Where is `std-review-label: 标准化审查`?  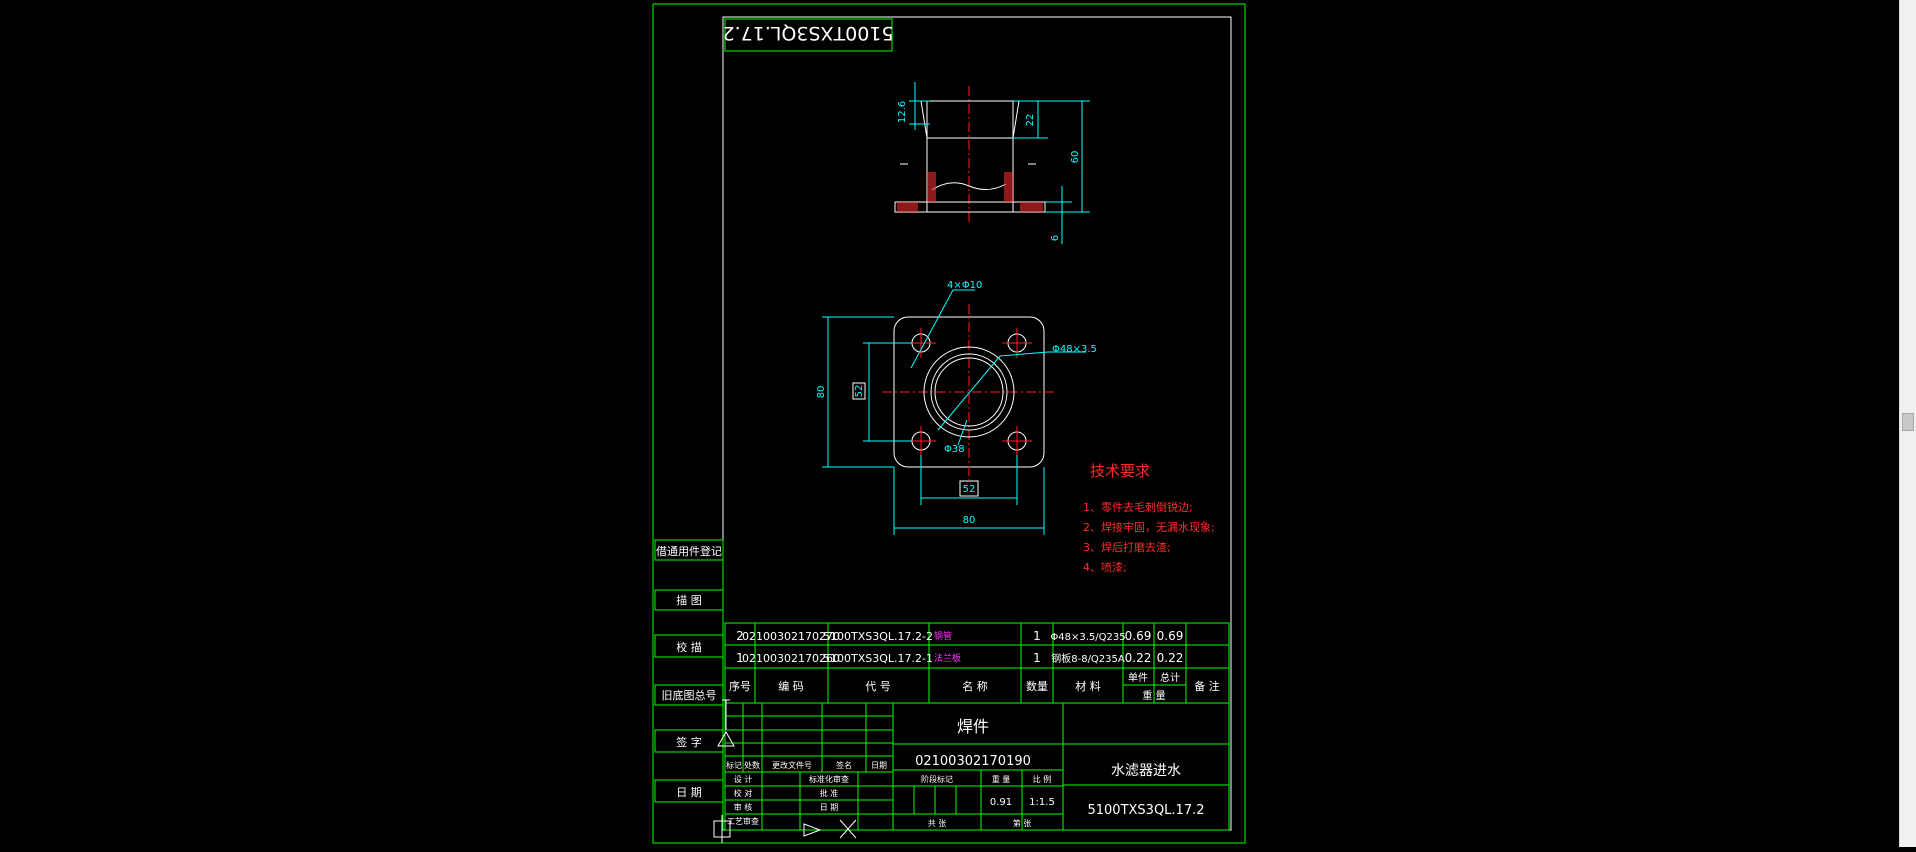 std-review-label: 标准化审查 is located at coordinates (829, 779).